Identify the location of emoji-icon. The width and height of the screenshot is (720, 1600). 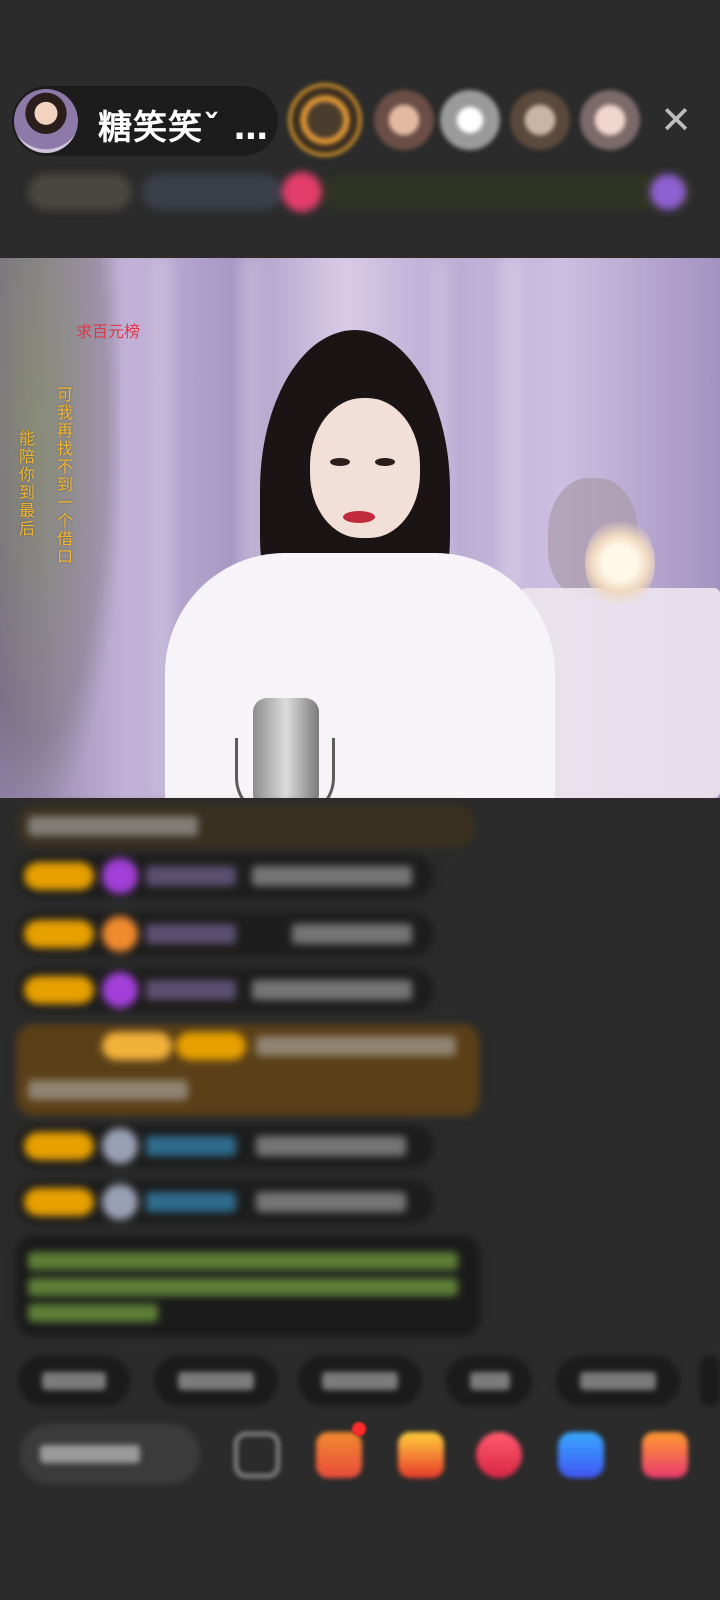
(257, 1455).